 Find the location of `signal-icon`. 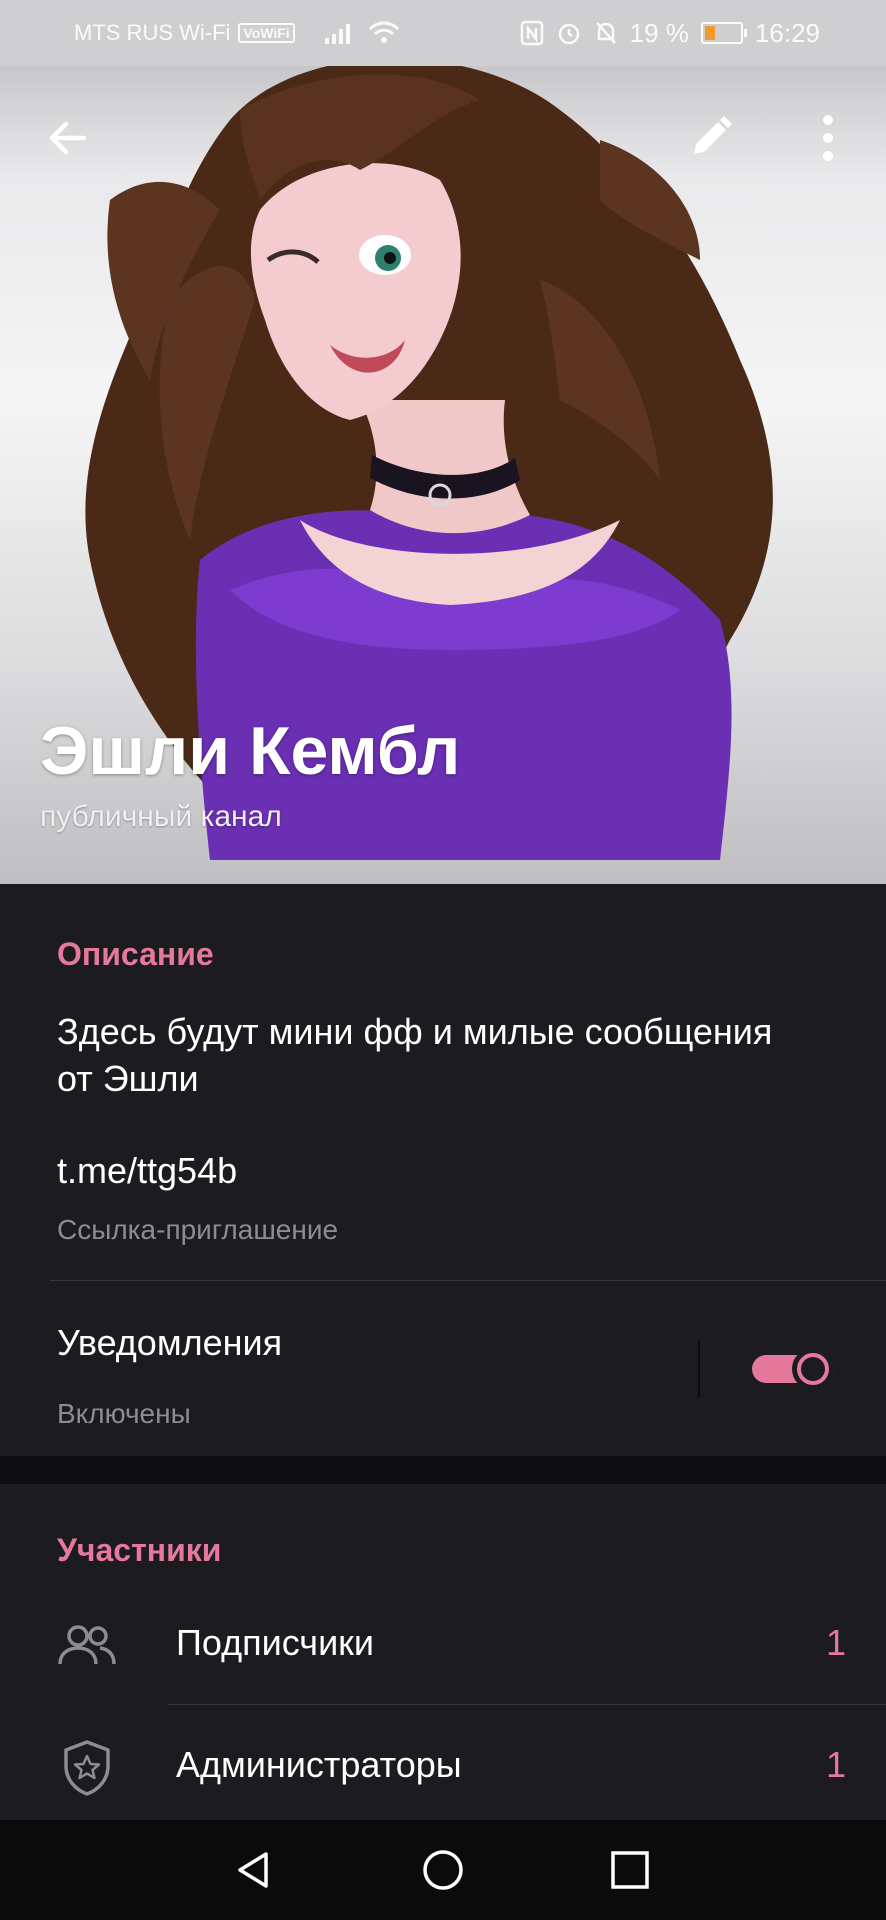

signal-icon is located at coordinates (337, 33).